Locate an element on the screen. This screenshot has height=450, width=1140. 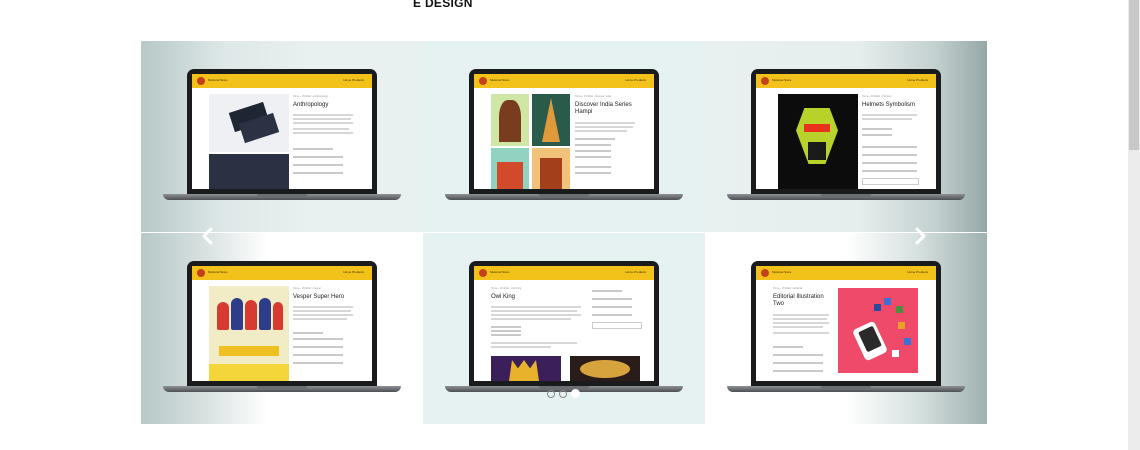
article-title: Vesper Super Hero is located at coordinates (319, 297).